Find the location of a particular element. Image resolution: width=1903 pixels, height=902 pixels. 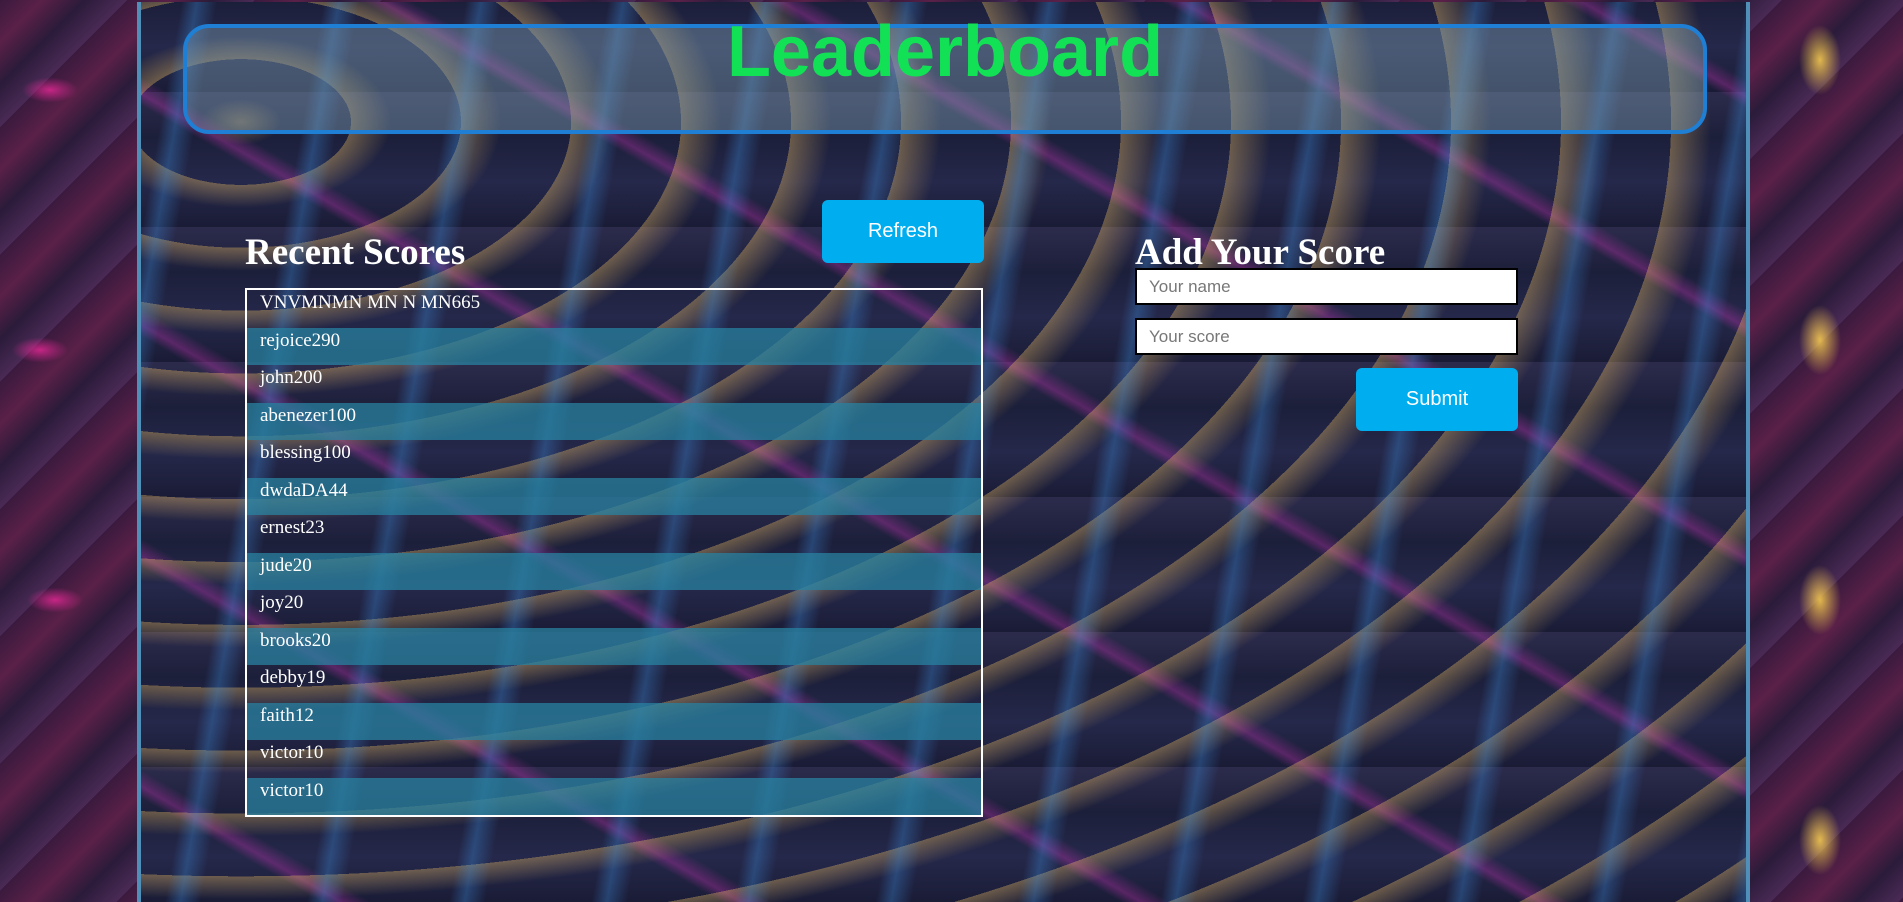

score-list-item: ernest23 is located at coordinates (292, 527).